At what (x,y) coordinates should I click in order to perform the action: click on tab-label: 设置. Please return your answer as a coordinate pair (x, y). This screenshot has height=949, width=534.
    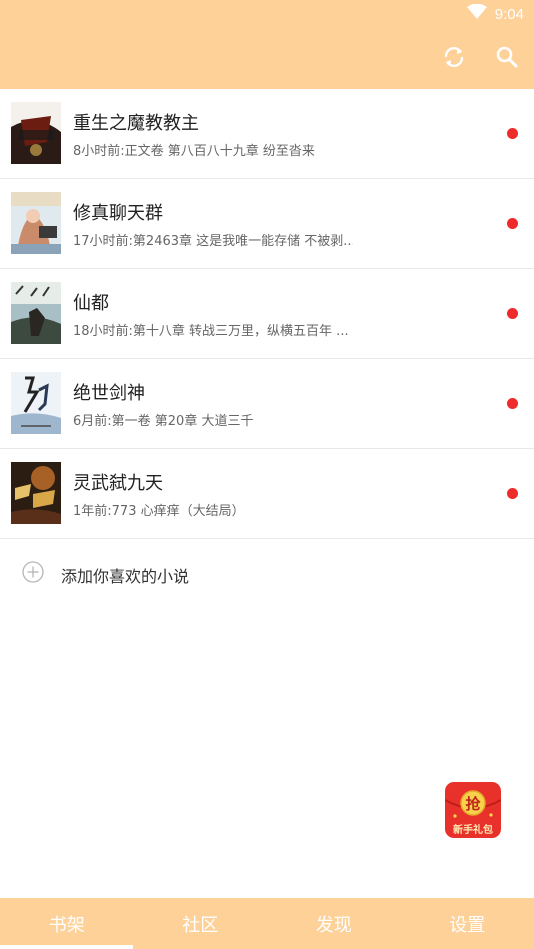
    Looking at the image, I should click on (467, 925).